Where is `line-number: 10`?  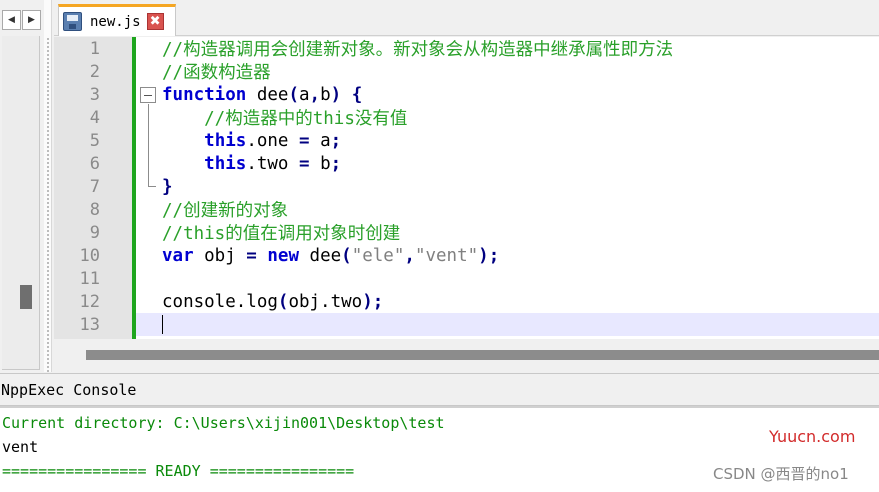
line-number: 10 is located at coordinates (89, 255).